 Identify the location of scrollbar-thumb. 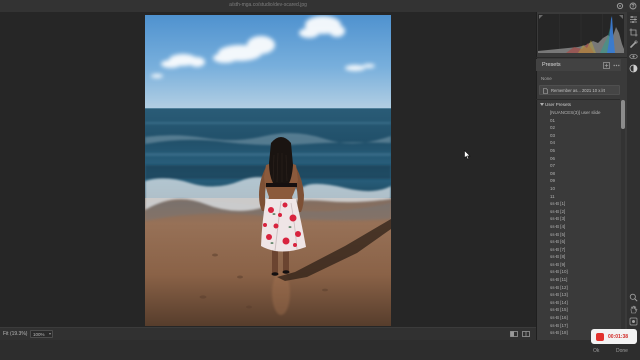
(623, 114).